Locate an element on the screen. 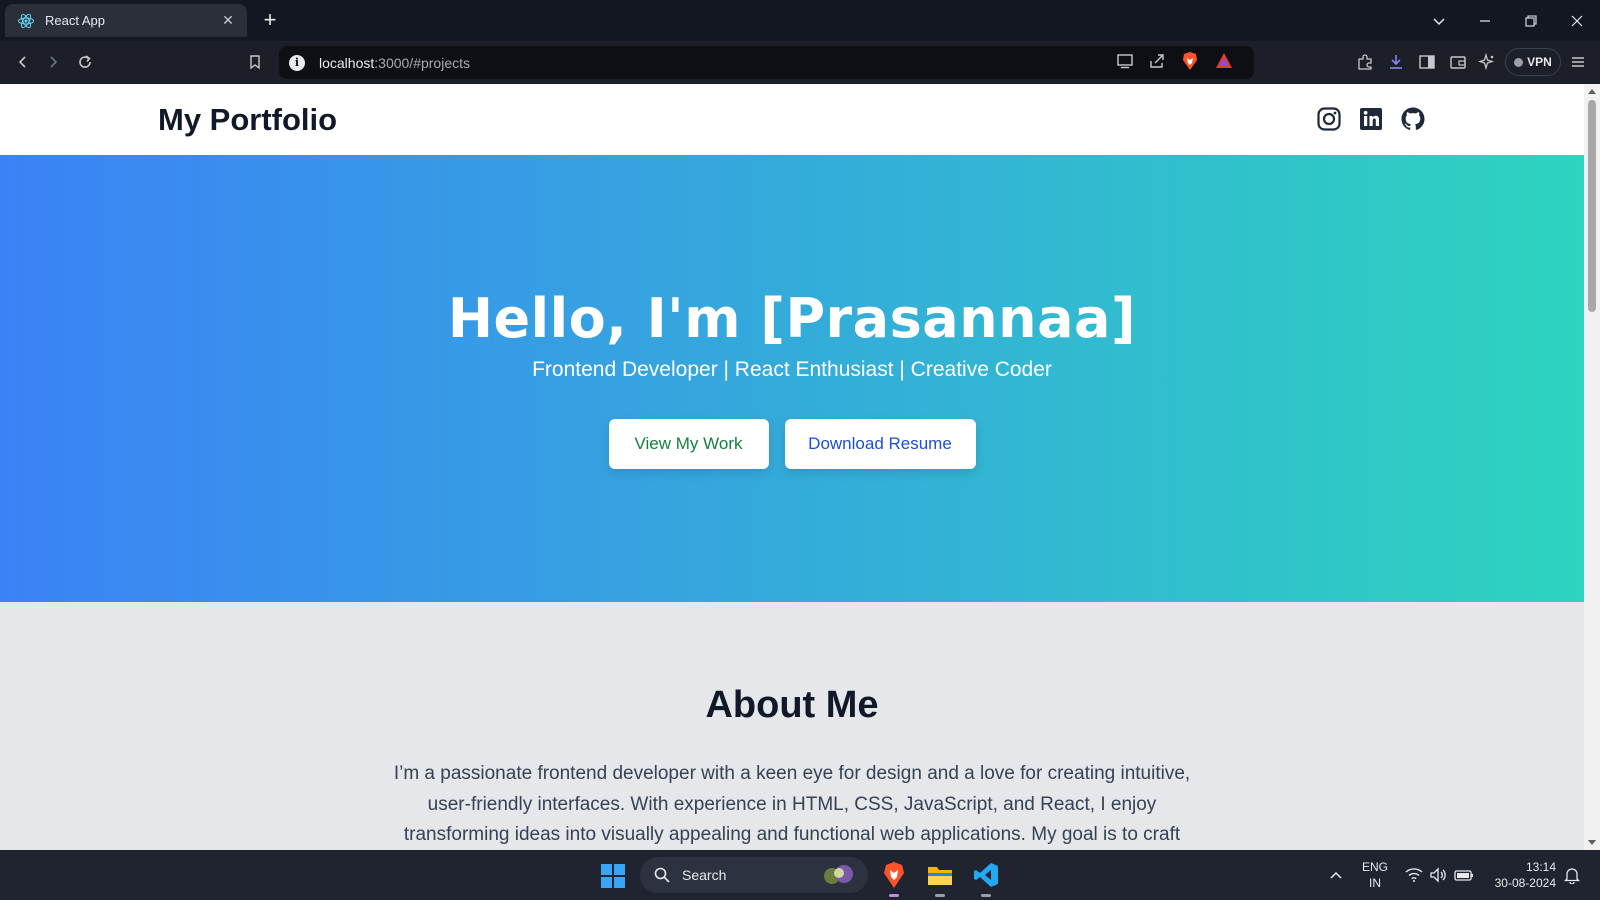  bookmark-icon is located at coordinates (255, 62).